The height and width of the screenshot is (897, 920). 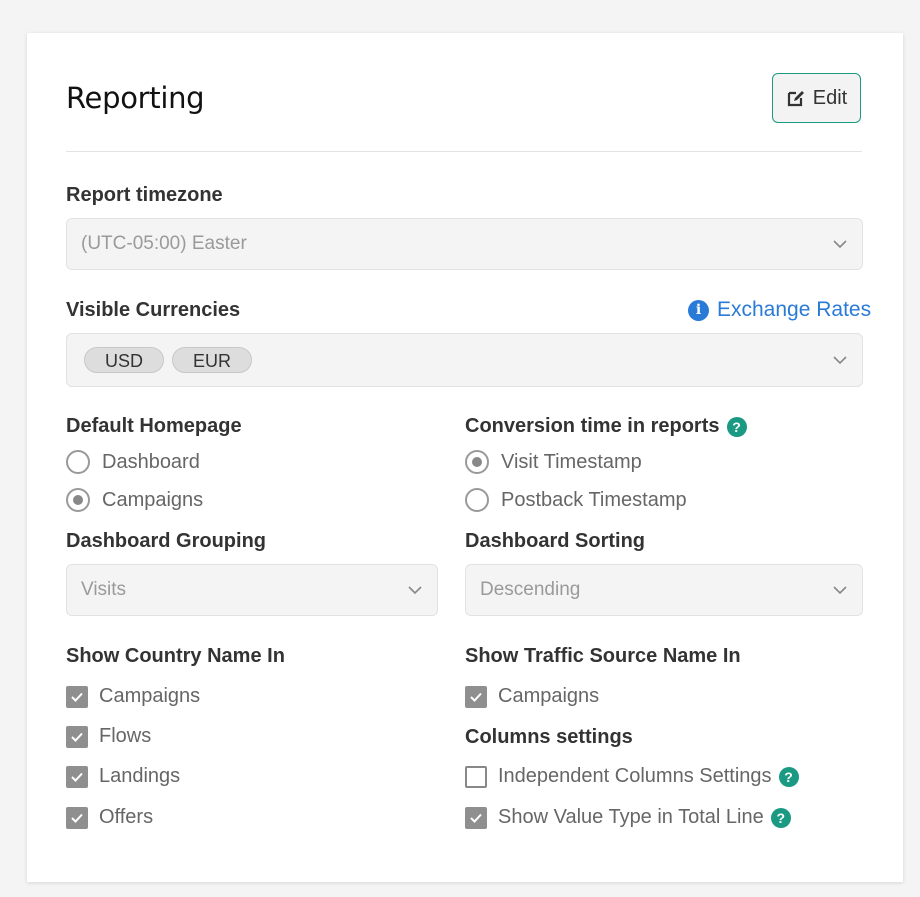 I want to click on exchange-rates-link: i Exchange Rates, so click(x=779, y=310).